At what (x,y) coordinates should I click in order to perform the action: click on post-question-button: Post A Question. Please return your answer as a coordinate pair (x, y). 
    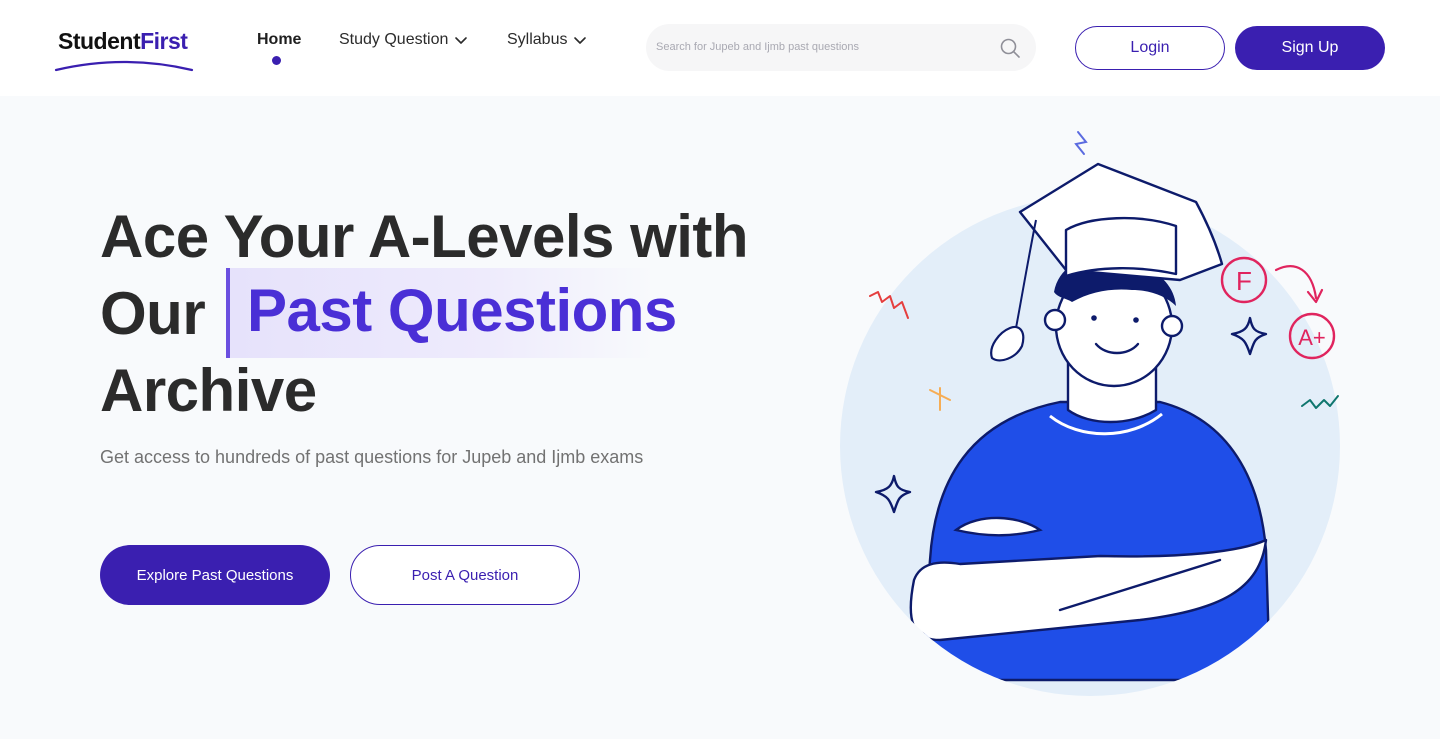
    Looking at the image, I should click on (465, 575).